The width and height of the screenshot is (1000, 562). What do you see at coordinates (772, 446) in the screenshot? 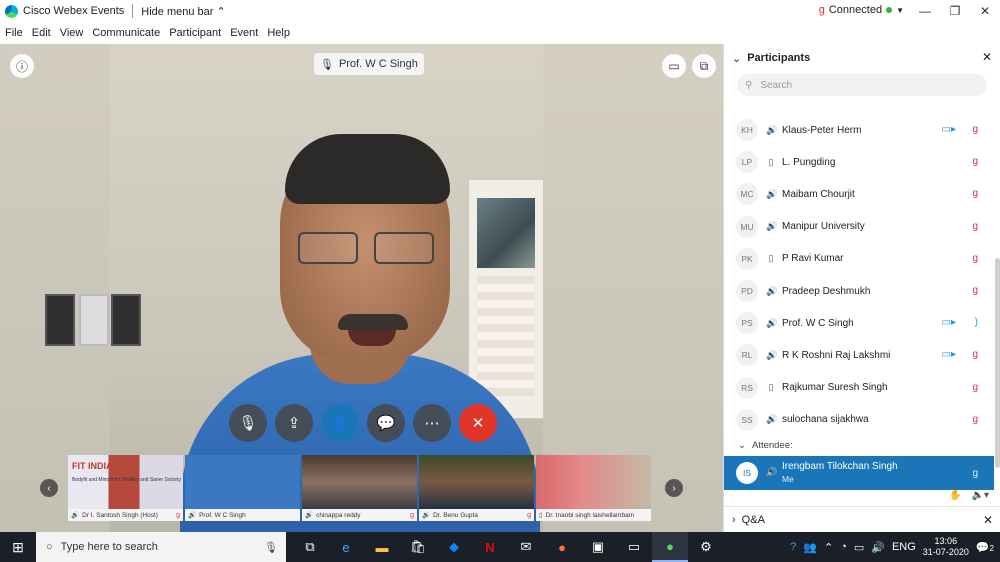
I see `attendee-label: Attendee:` at bounding box center [772, 446].